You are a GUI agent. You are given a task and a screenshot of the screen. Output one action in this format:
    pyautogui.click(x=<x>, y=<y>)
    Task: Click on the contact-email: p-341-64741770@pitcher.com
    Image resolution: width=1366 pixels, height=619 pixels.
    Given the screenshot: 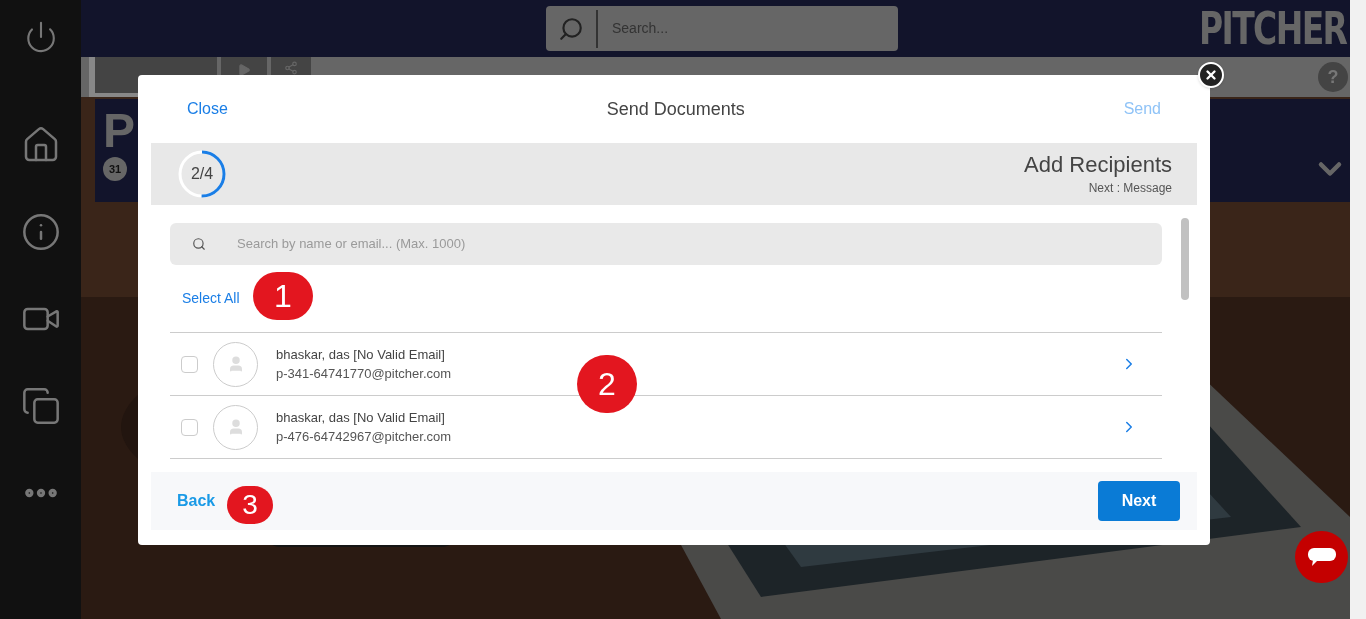 What is the action you would take?
    pyautogui.click(x=364, y=374)
    